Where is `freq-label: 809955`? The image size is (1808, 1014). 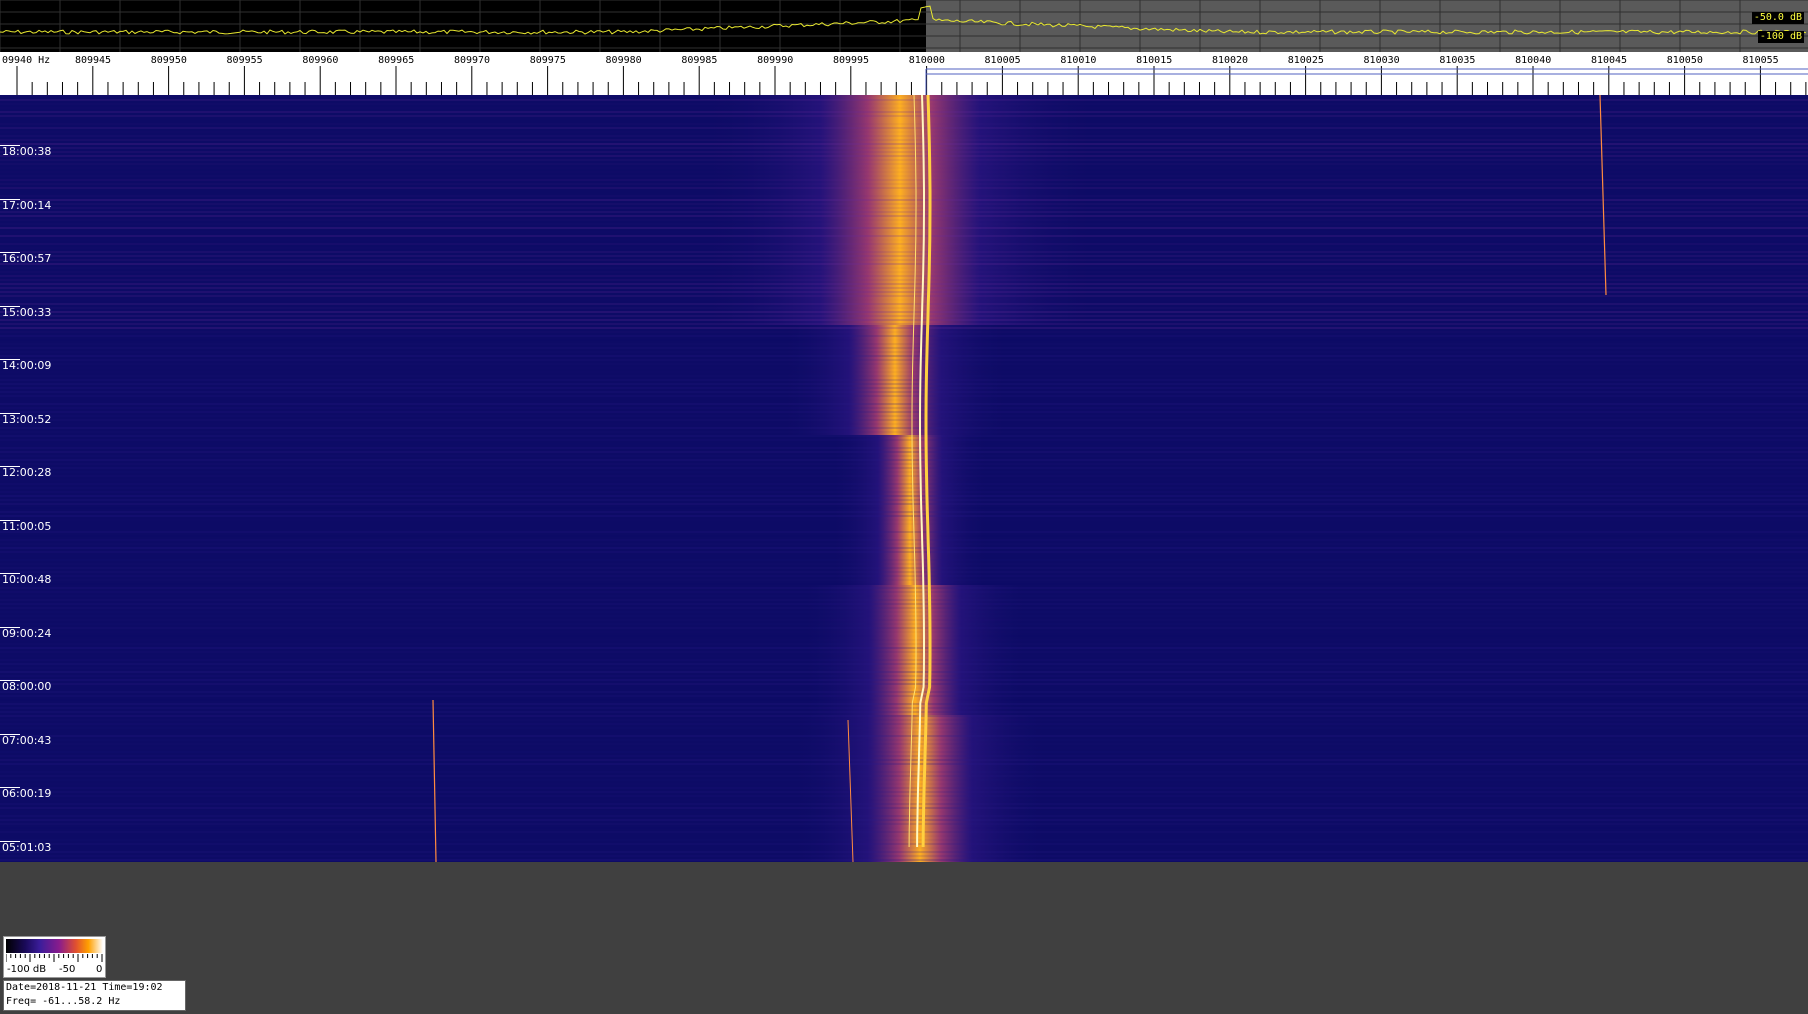
freq-label: 809955 is located at coordinates (245, 60).